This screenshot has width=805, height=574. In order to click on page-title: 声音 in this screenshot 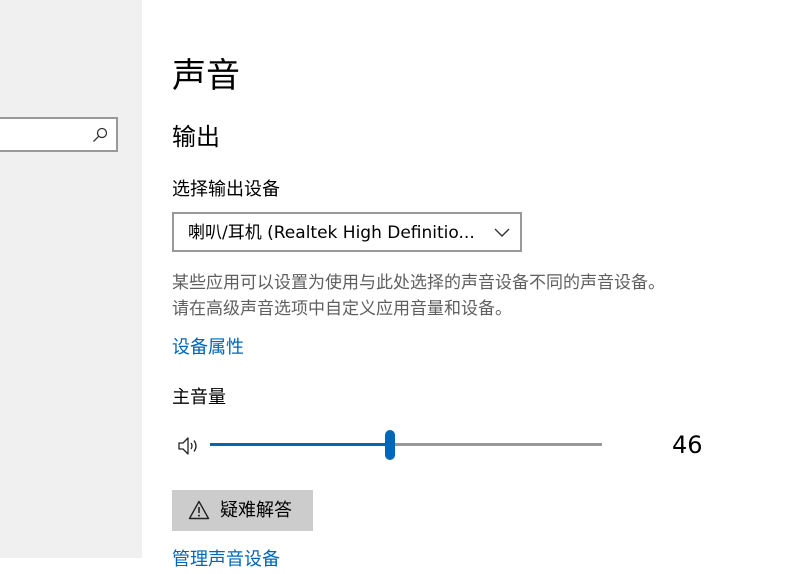, I will do `click(206, 76)`.